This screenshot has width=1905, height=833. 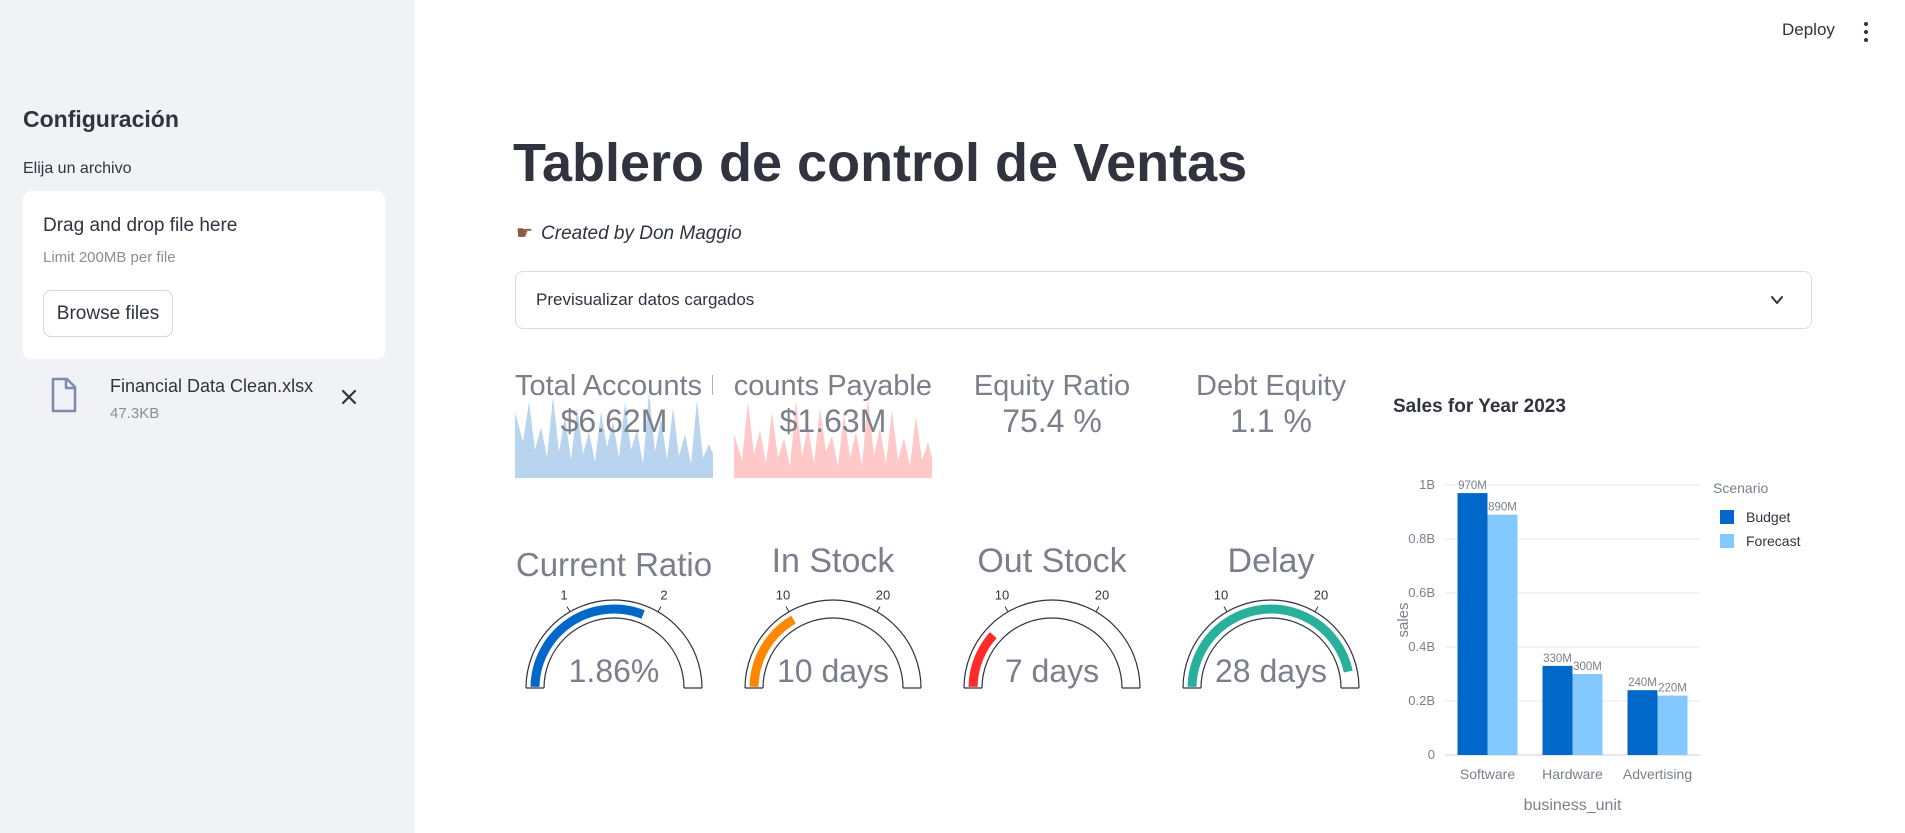 I want to click on gauge-title: Out Stock, so click(x=1052, y=561).